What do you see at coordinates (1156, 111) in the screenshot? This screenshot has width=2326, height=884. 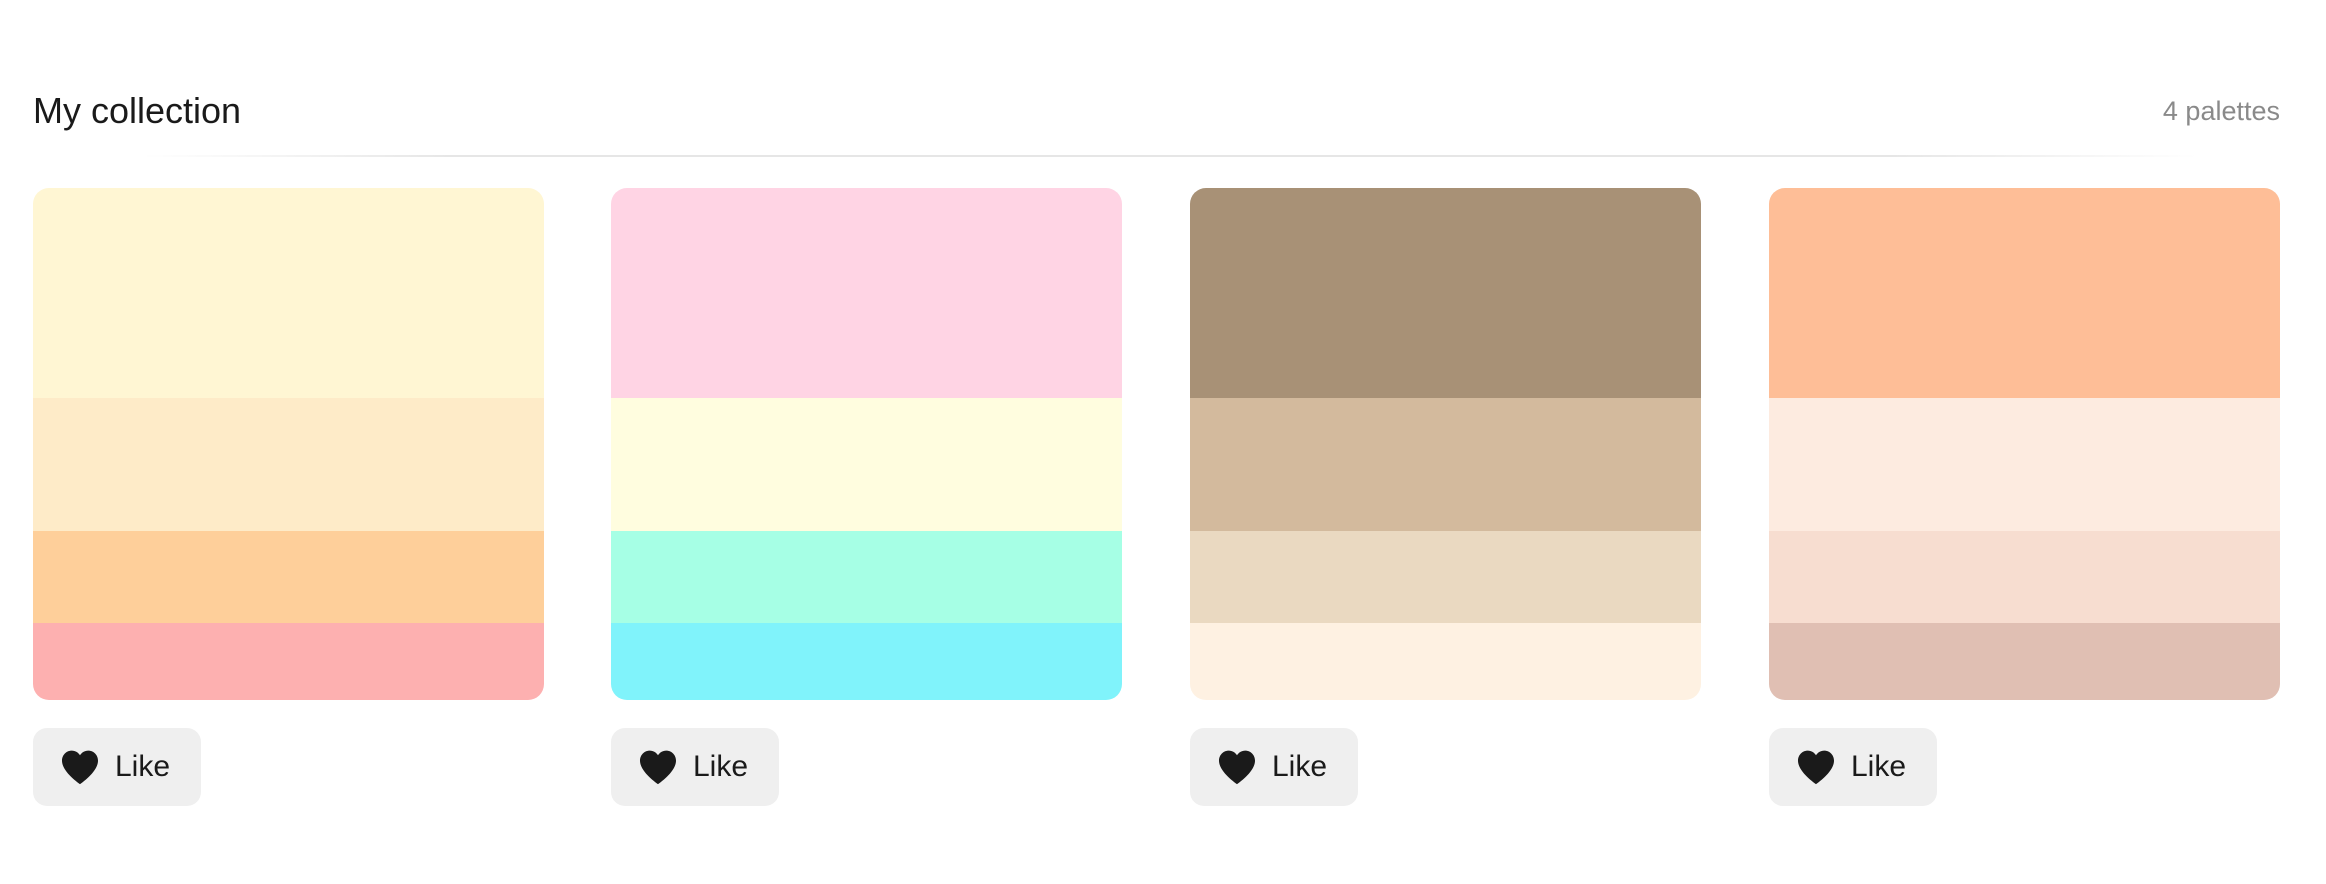 I see `collection-header: My collection 4 palettes` at bounding box center [1156, 111].